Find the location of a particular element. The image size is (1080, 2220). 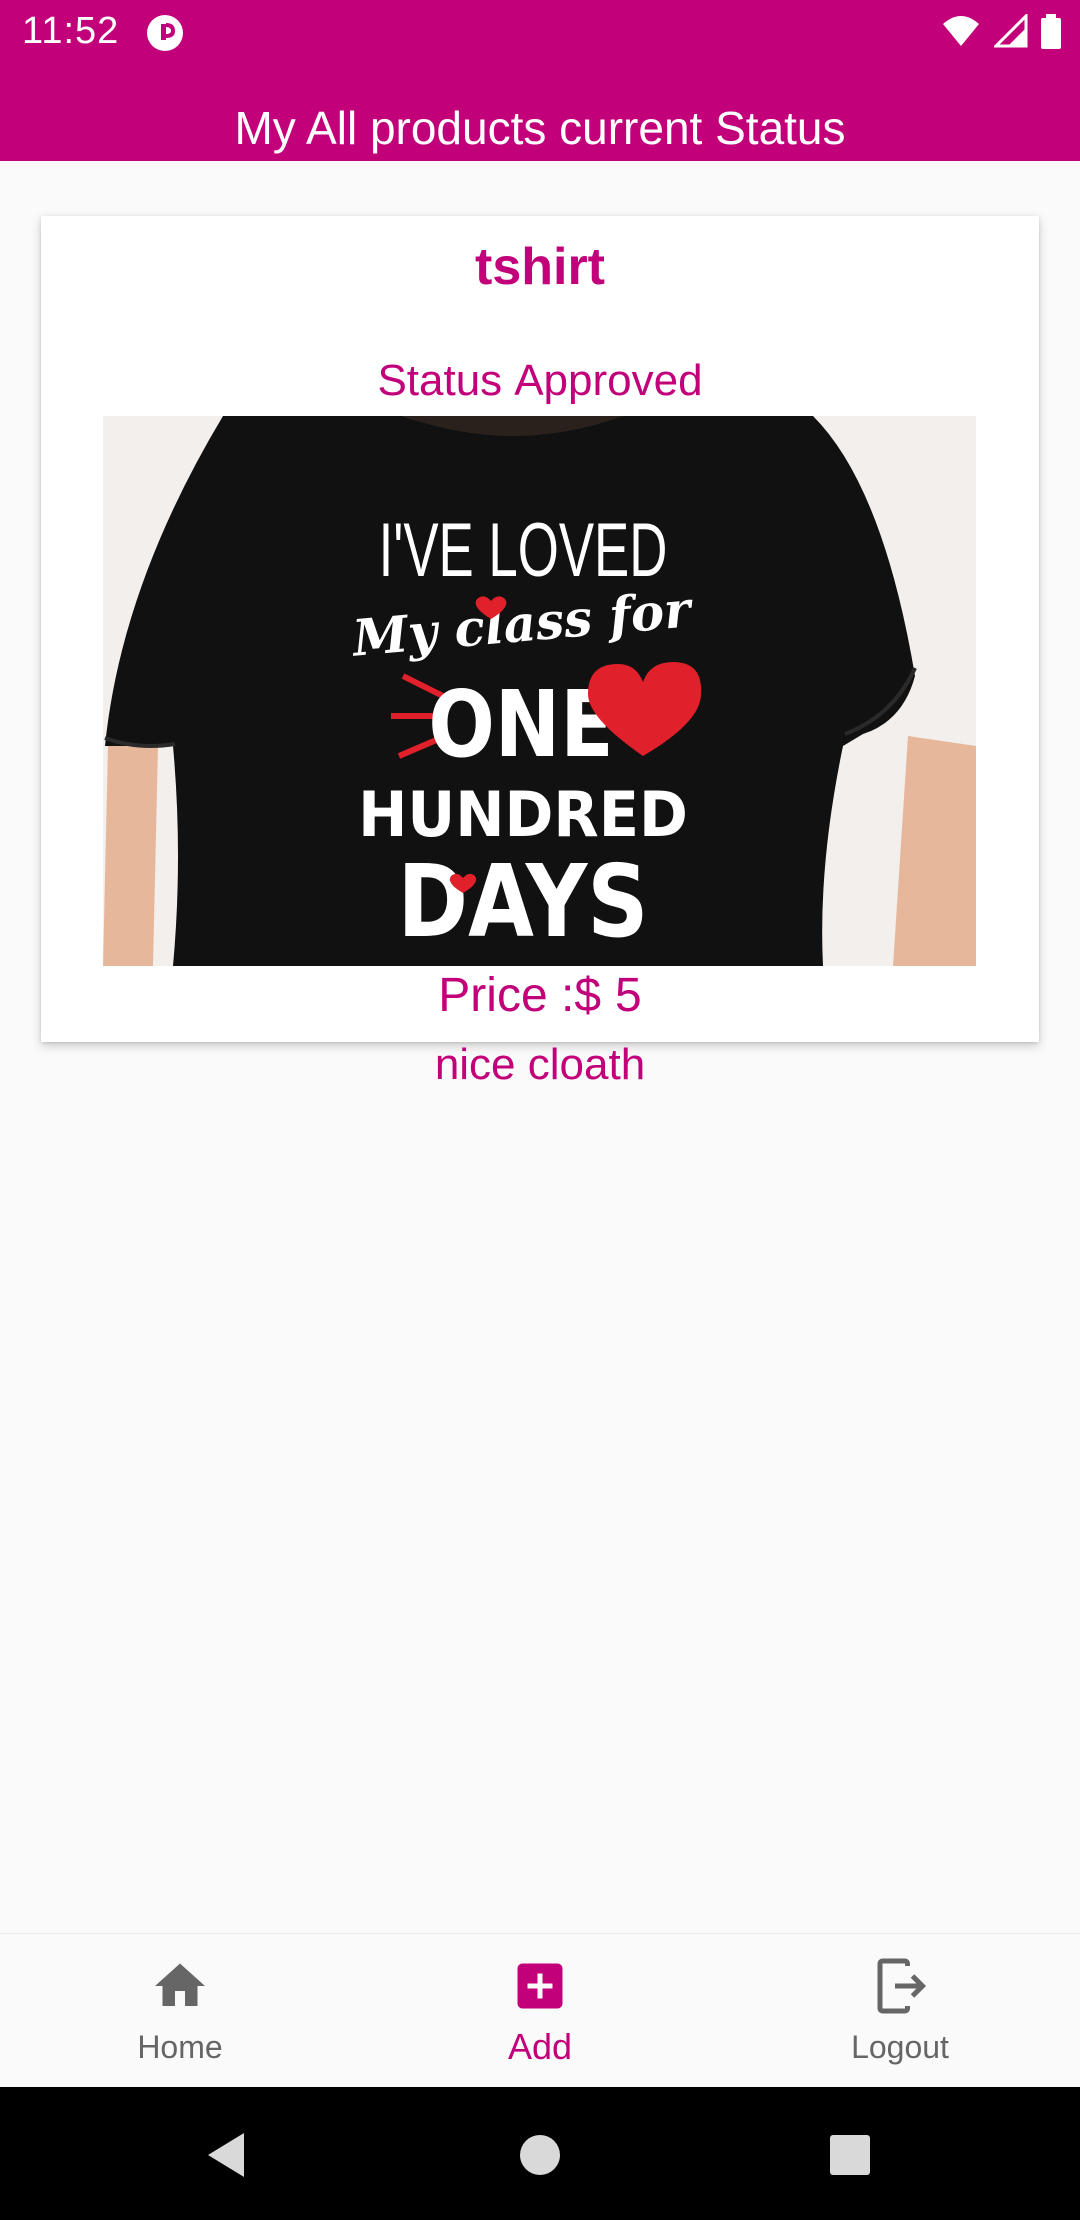

nav-home: Home is located at coordinates (180, 2011).